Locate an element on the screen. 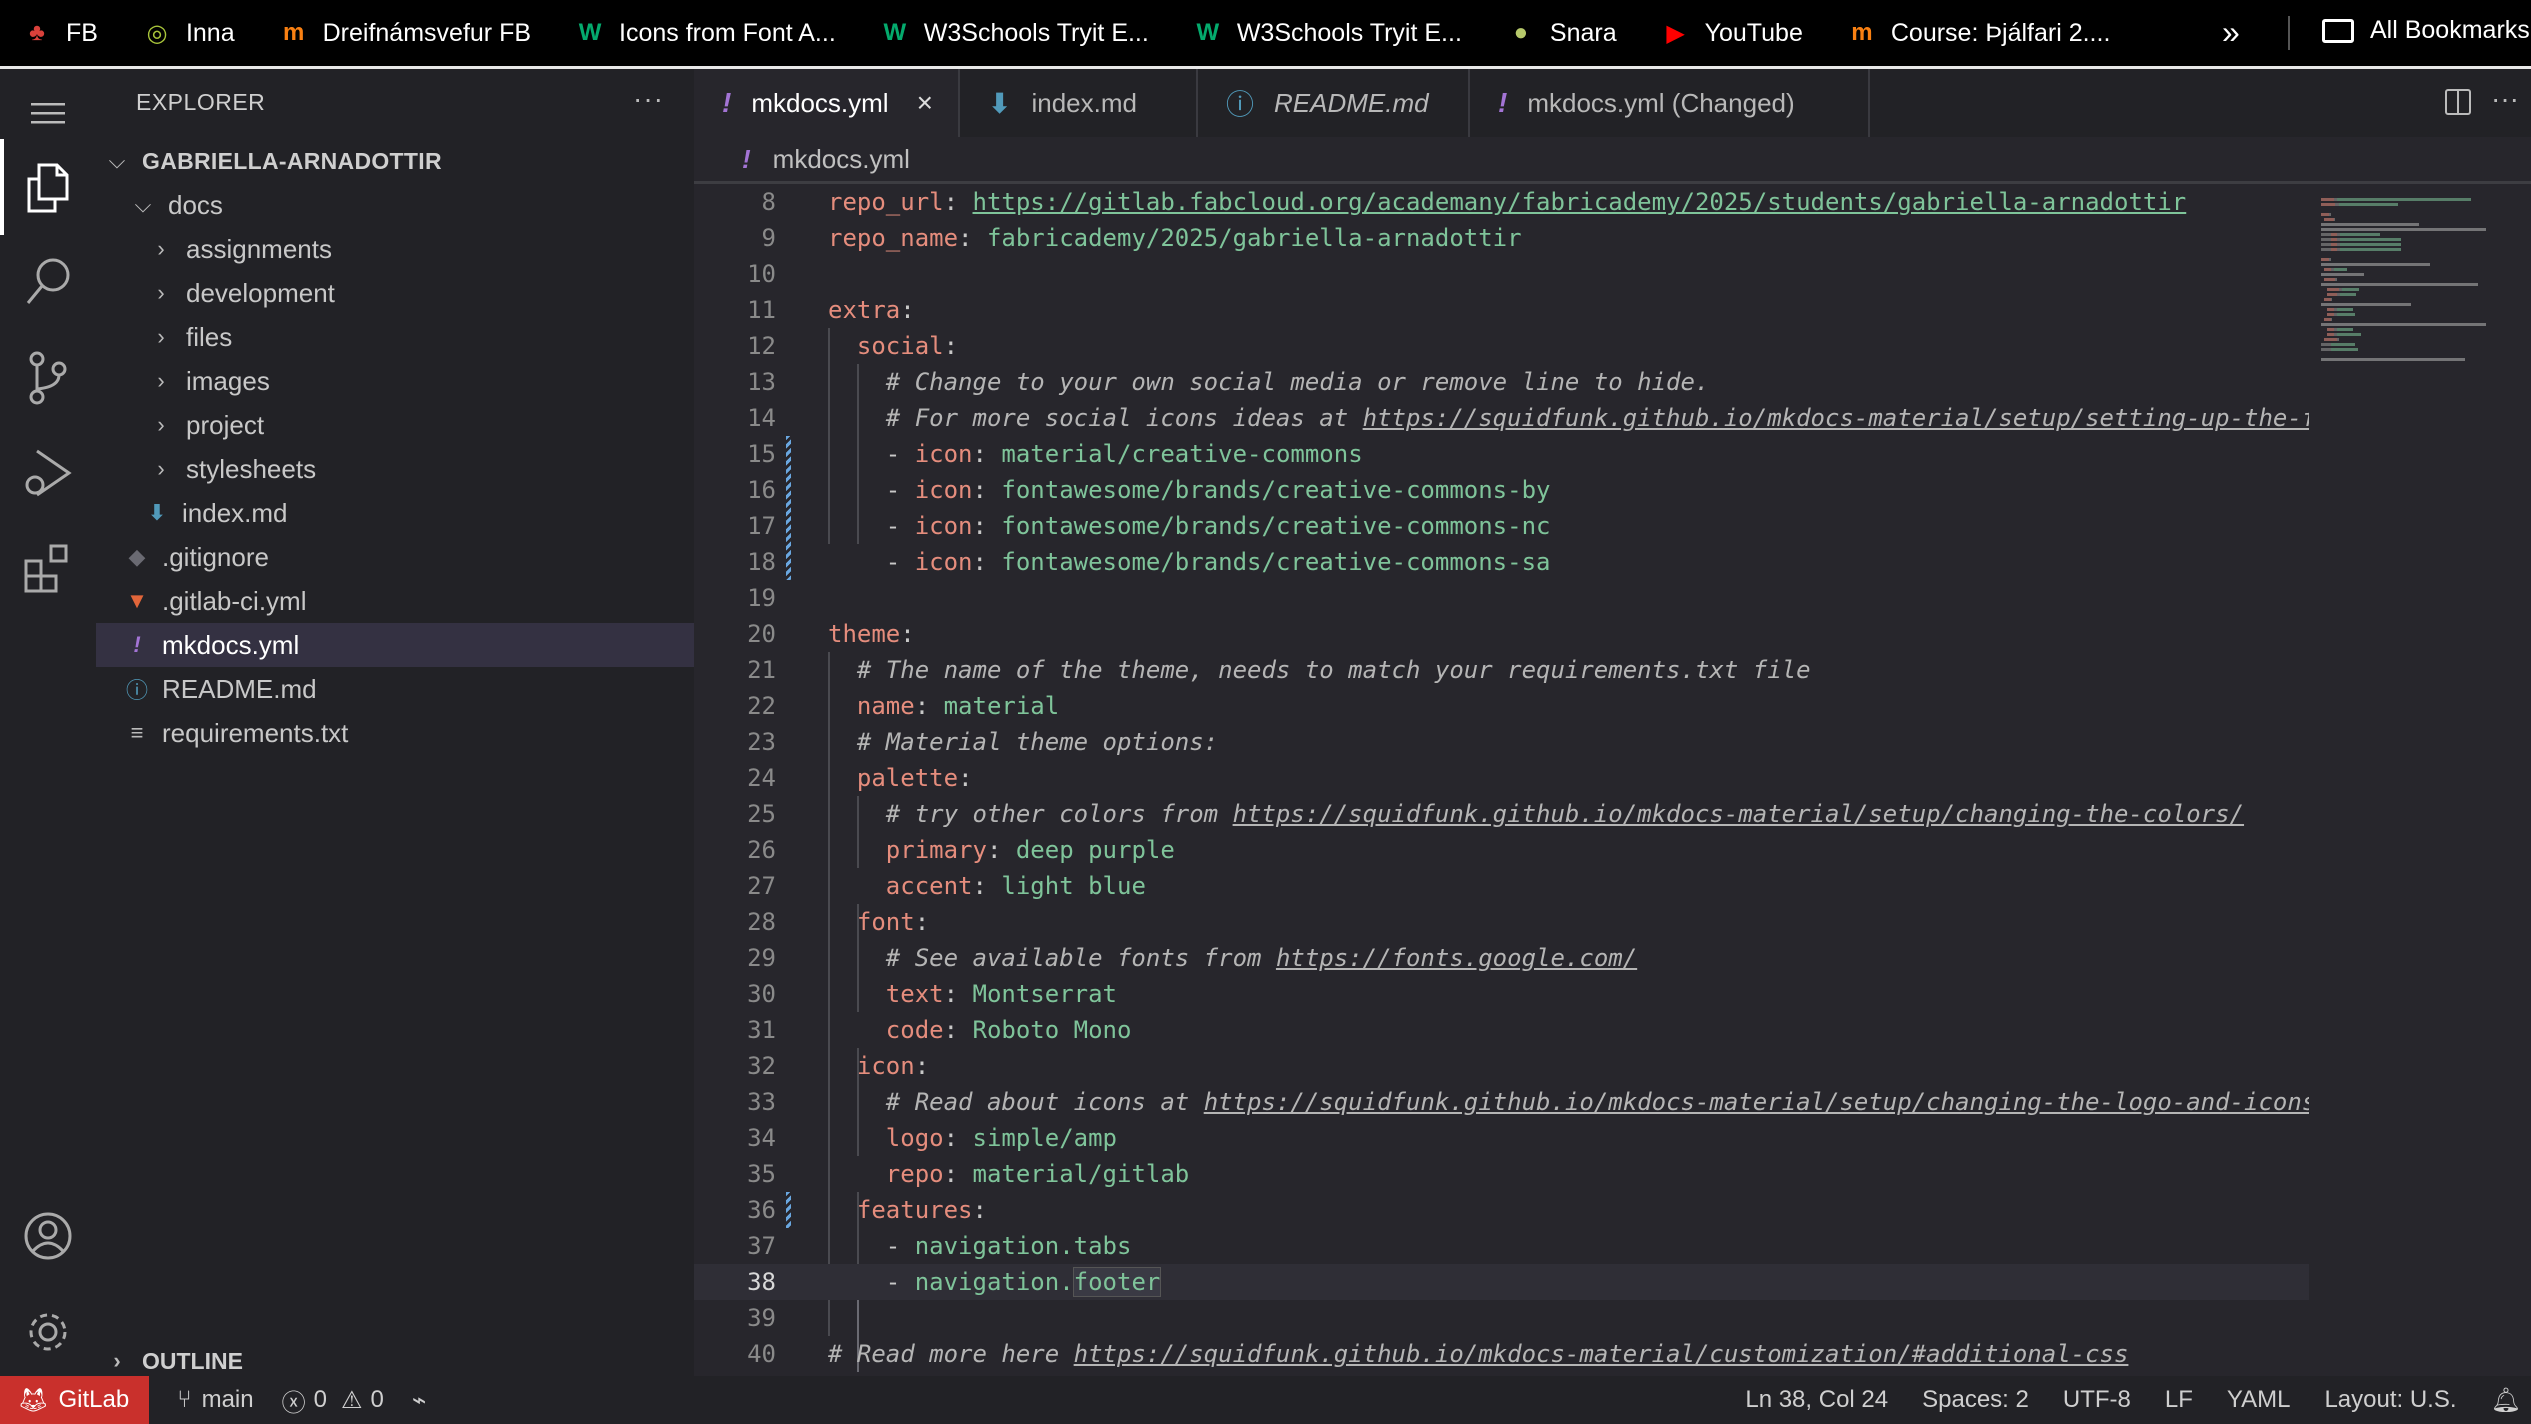 The image size is (2531, 1424). code-line: 34 logo: simple/amp is located at coordinates (1501, 1138).